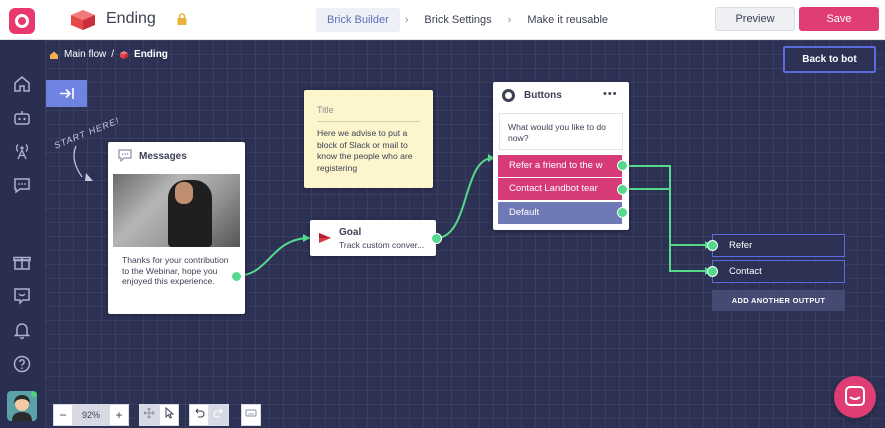 This screenshot has width=885, height=428. I want to click on option-refer-port, so click(622, 165).